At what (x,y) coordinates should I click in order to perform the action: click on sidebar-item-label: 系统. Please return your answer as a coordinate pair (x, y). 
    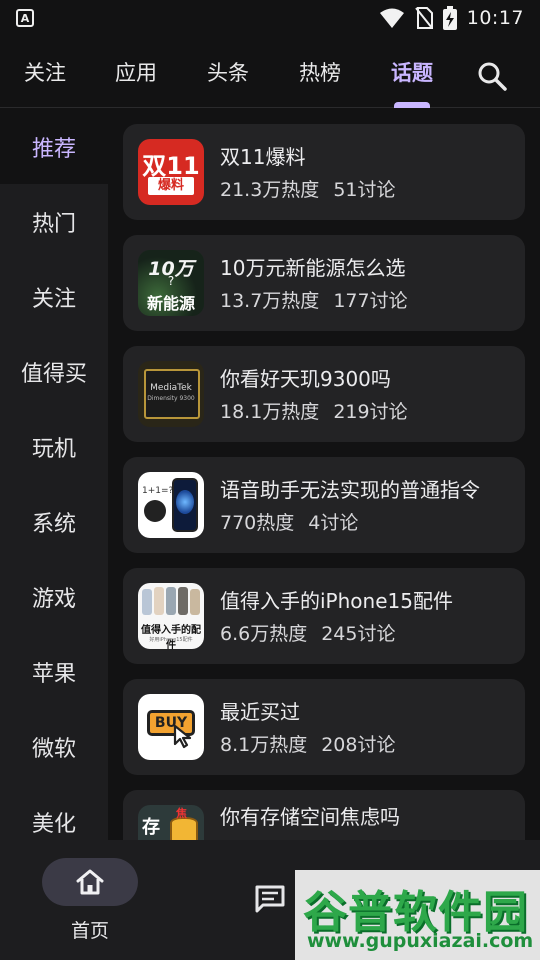
    Looking at the image, I should click on (53, 524).